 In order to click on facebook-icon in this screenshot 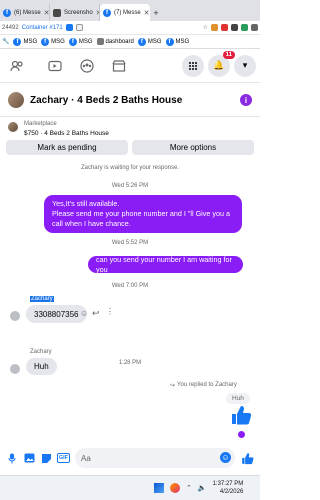, I will do `click(69, 27)`.